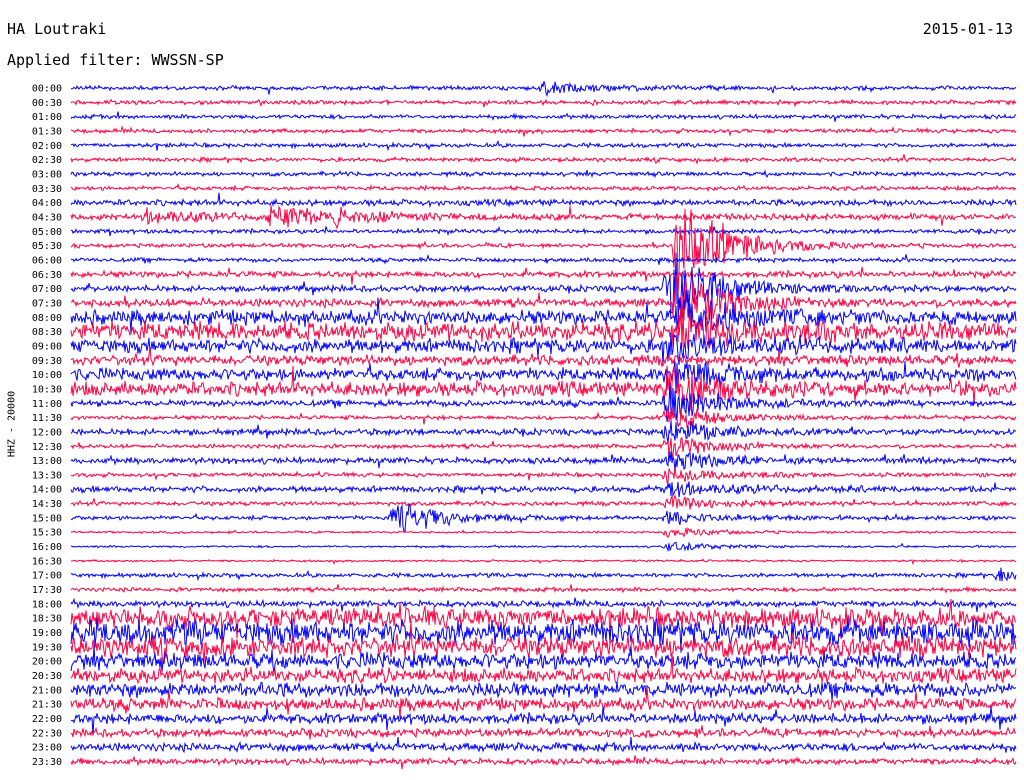  I want to click on row-time-label: 22:00, so click(47, 719).